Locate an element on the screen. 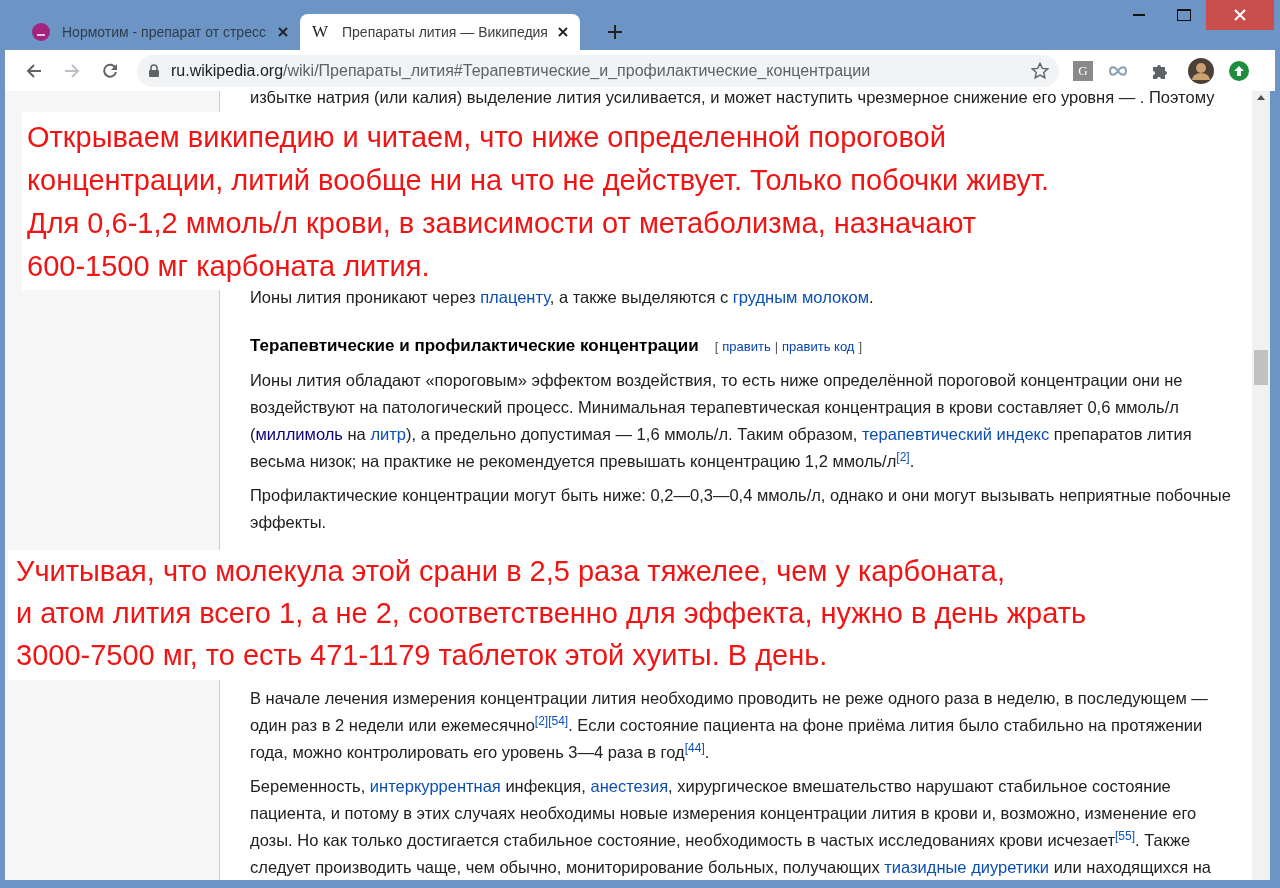 This screenshot has height=888, width=1280. scrollbar-thumb is located at coordinates (1261, 367).